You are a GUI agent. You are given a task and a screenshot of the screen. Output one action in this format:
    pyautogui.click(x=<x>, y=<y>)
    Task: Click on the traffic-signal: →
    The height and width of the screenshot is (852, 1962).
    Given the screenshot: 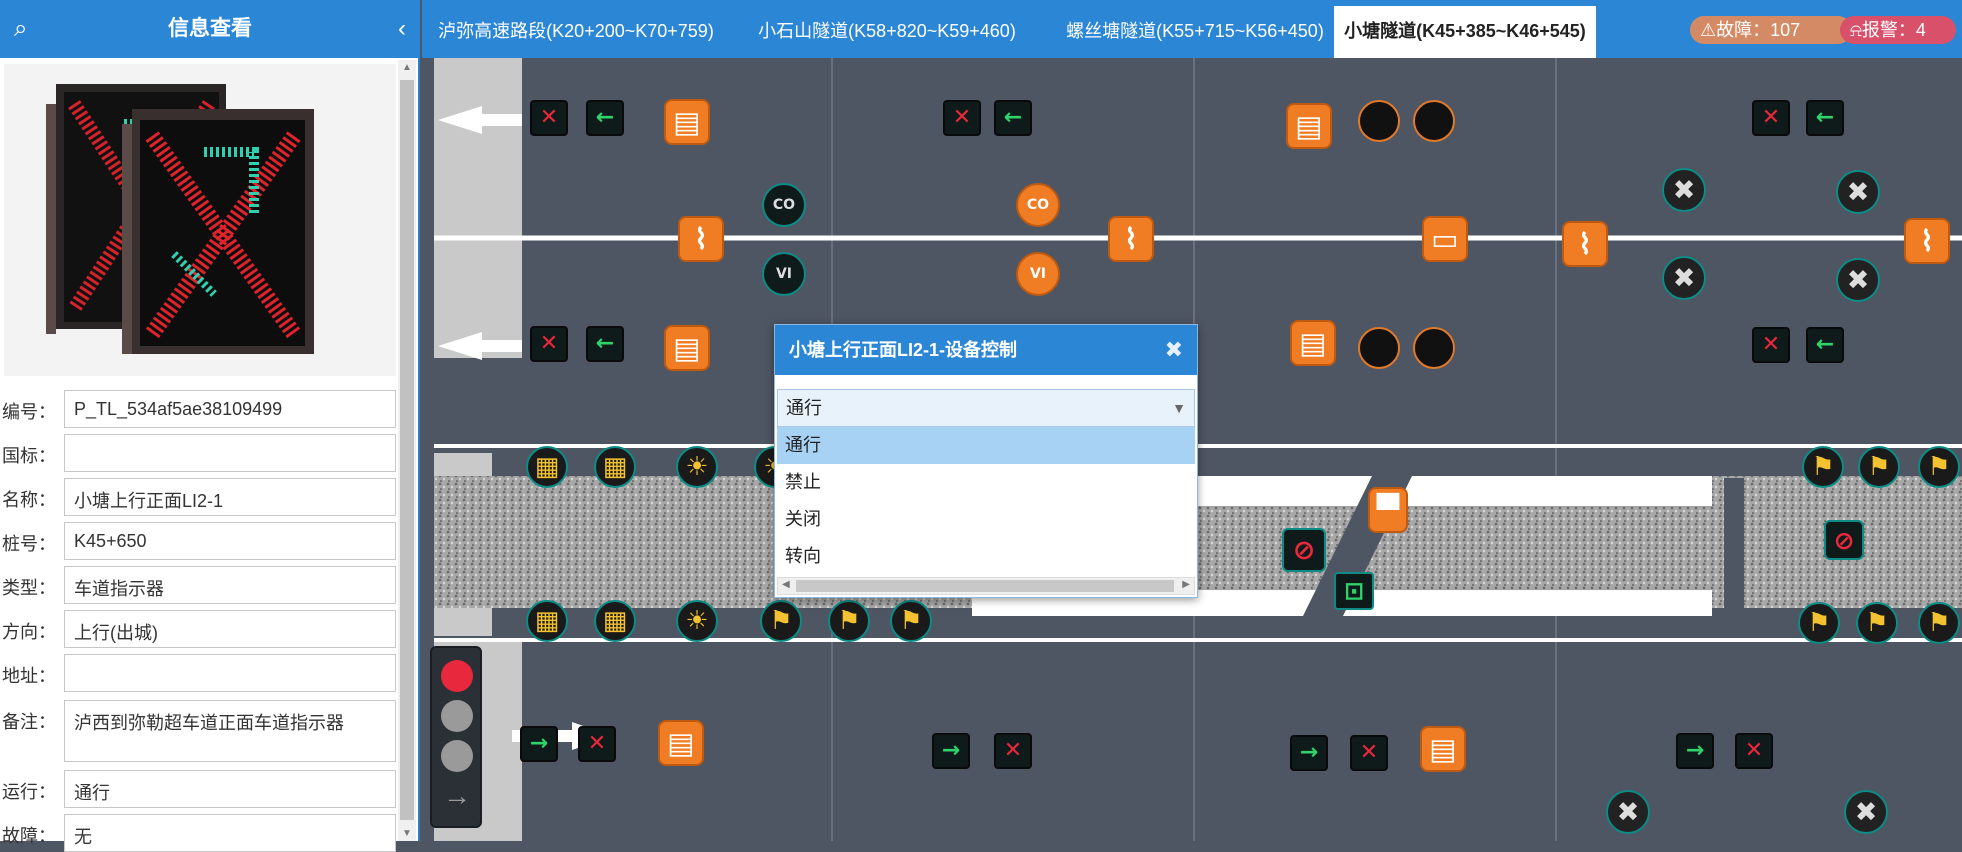 What is the action you would take?
    pyautogui.click(x=456, y=737)
    